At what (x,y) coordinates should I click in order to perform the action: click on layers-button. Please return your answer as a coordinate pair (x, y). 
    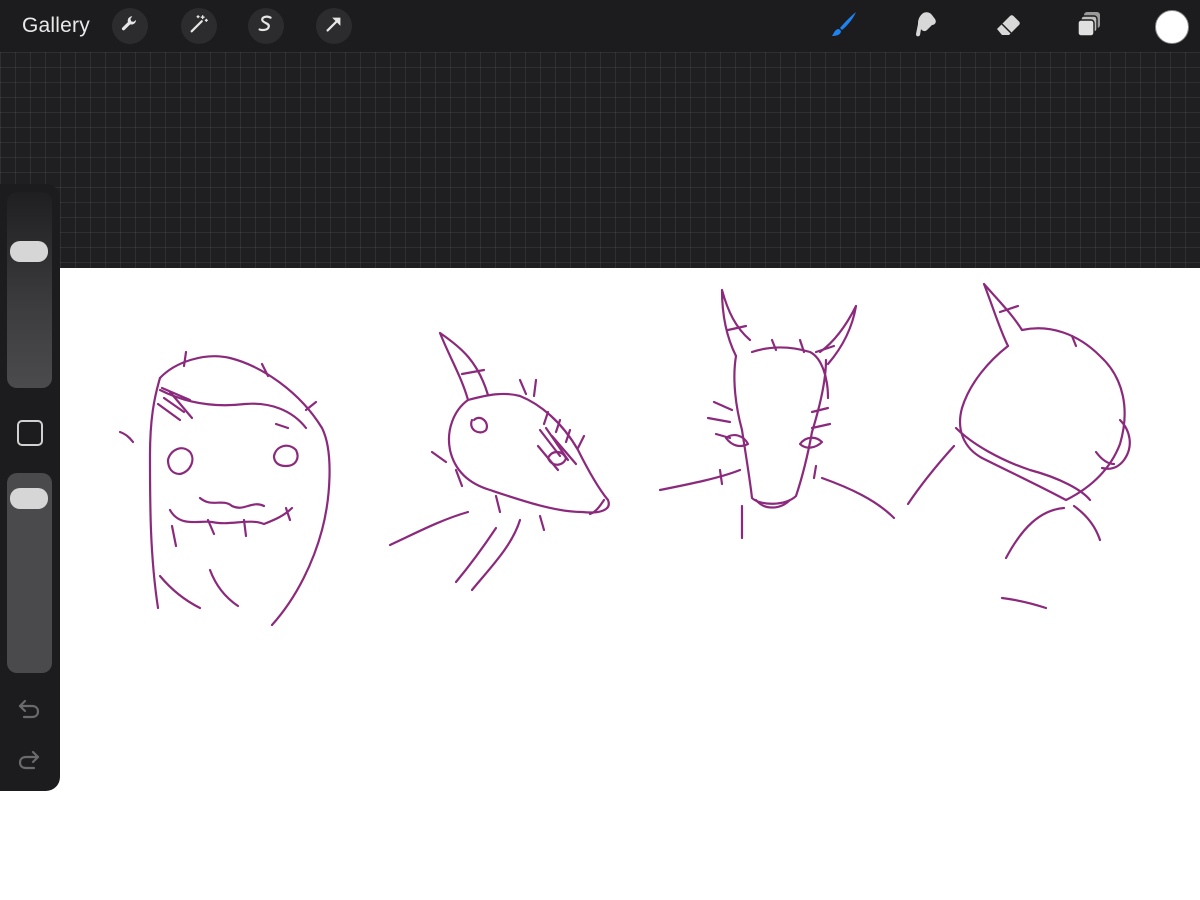
    Looking at the image, I should click on (1089, 26).